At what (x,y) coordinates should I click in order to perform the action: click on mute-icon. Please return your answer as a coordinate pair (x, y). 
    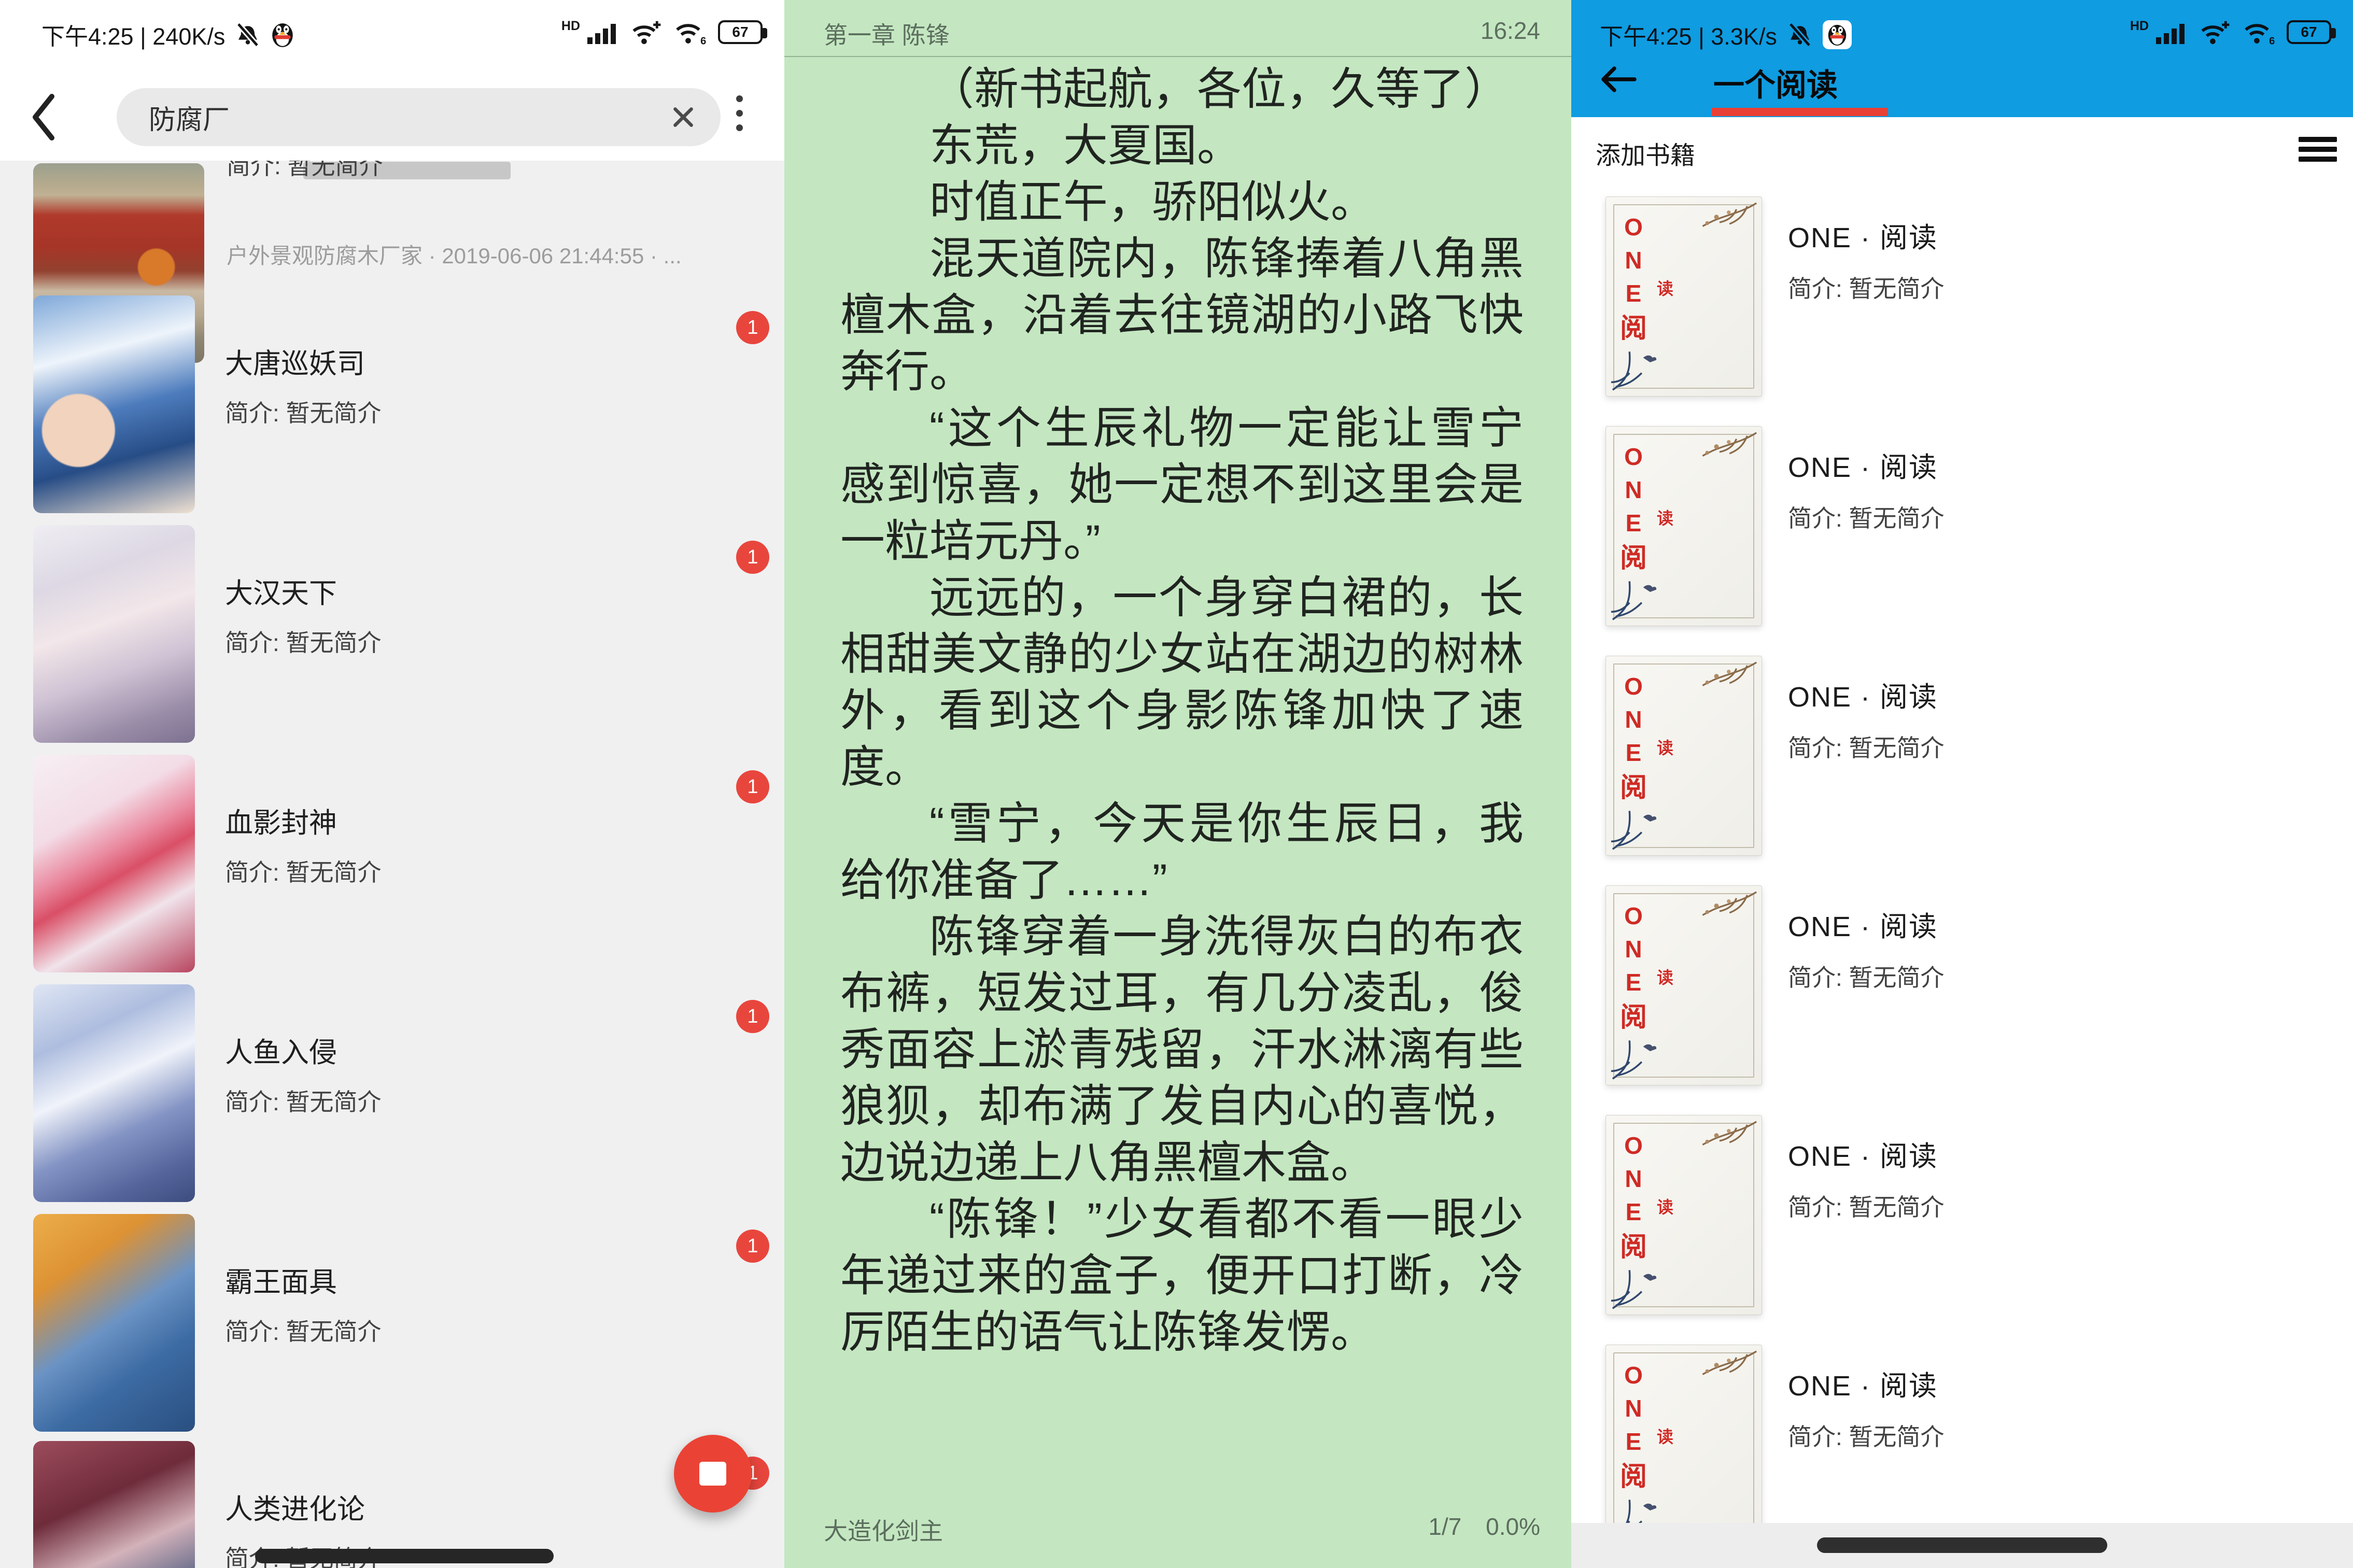
    Looking at the image, I should click on (248, 34).